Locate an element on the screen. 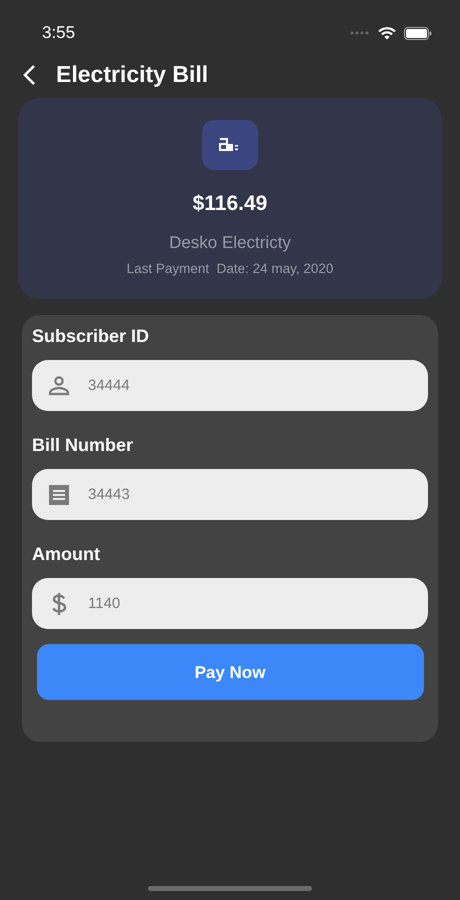 The width and height of the screenshot is (460, 900). field-label: Bill Number is located at coordinates (83, 446).